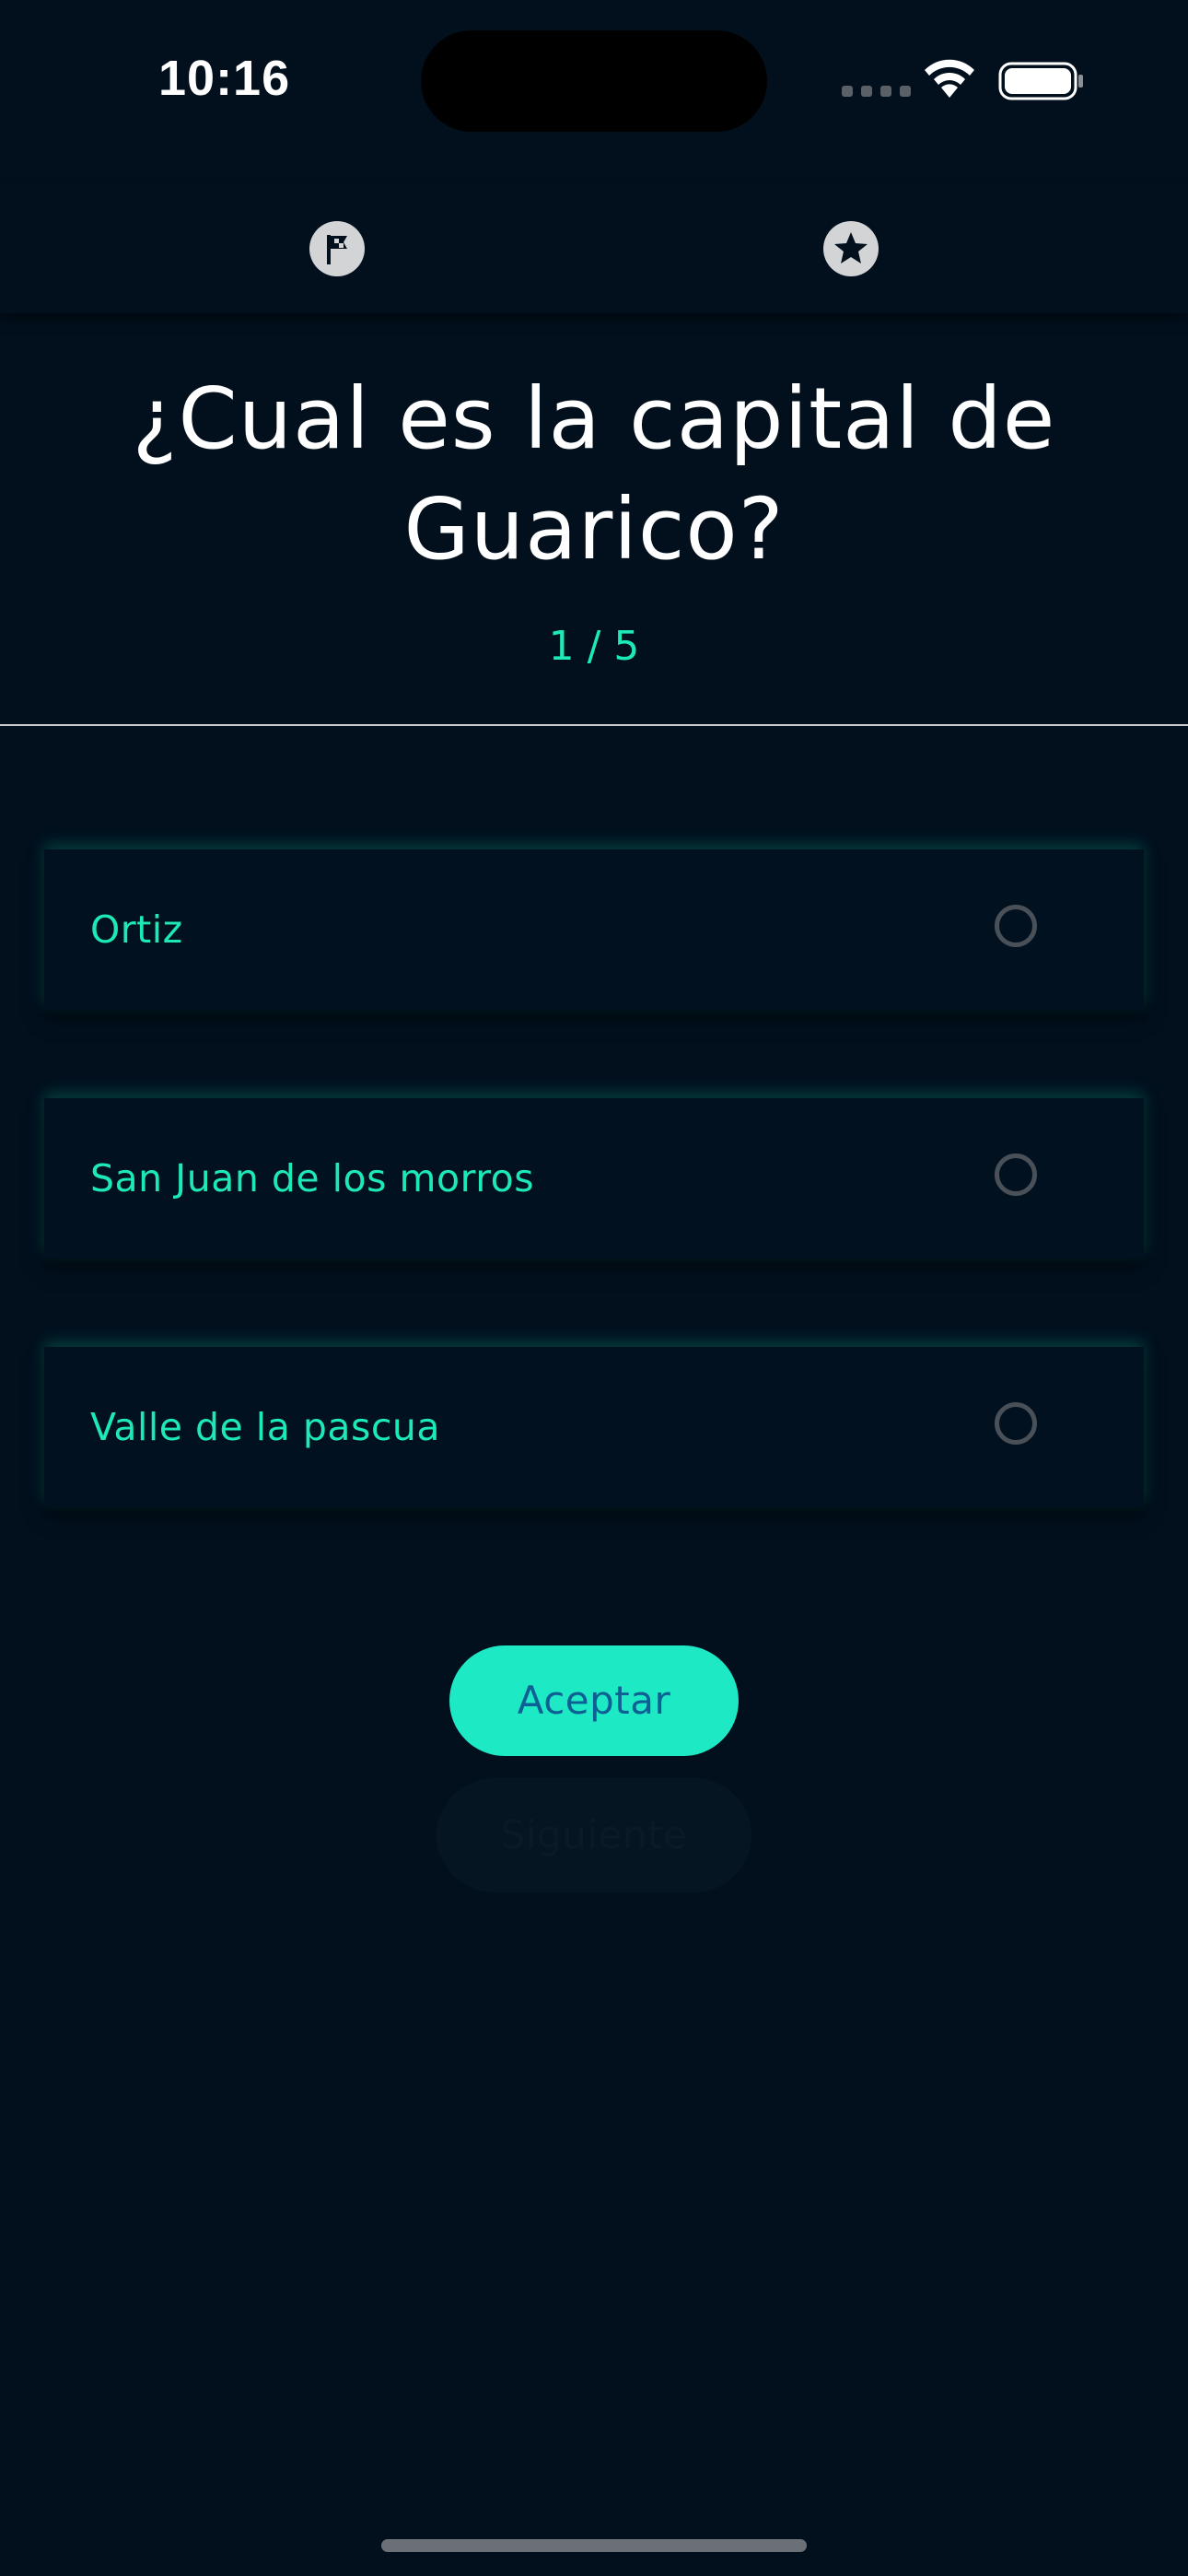 This screenshot has width=1188, height=2576. I want to click on tab-flag, so click(337, 248).